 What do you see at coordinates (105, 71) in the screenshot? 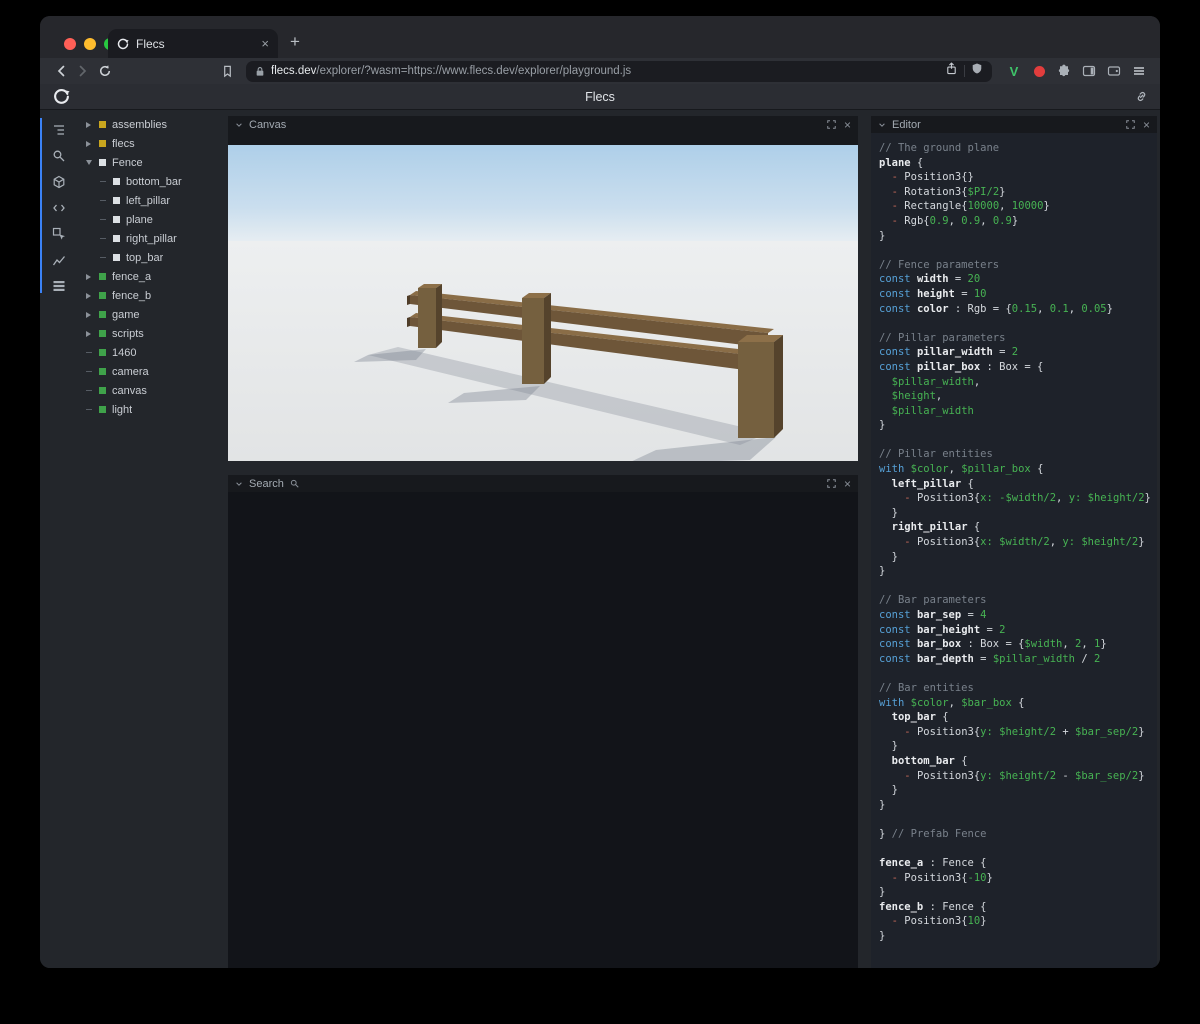
I see `reload-button` at bounding box center [105, 71].